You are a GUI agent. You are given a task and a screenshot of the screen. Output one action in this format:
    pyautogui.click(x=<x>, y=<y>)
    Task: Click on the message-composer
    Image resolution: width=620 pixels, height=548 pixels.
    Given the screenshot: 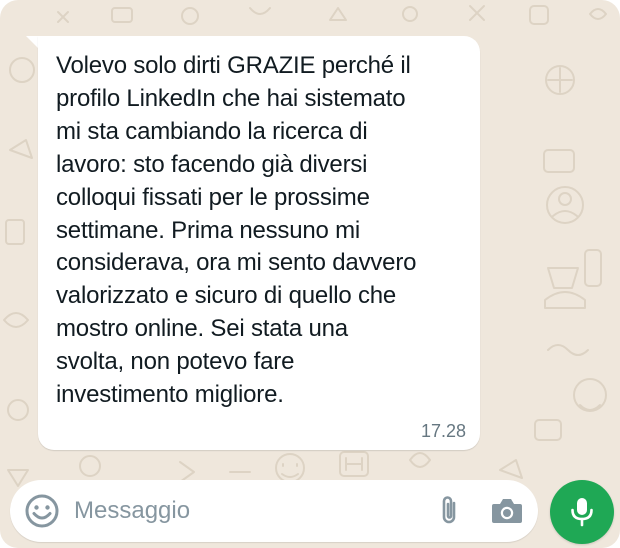 What is the action you would take?
    pyautogui.click(x=274, y=511)
    